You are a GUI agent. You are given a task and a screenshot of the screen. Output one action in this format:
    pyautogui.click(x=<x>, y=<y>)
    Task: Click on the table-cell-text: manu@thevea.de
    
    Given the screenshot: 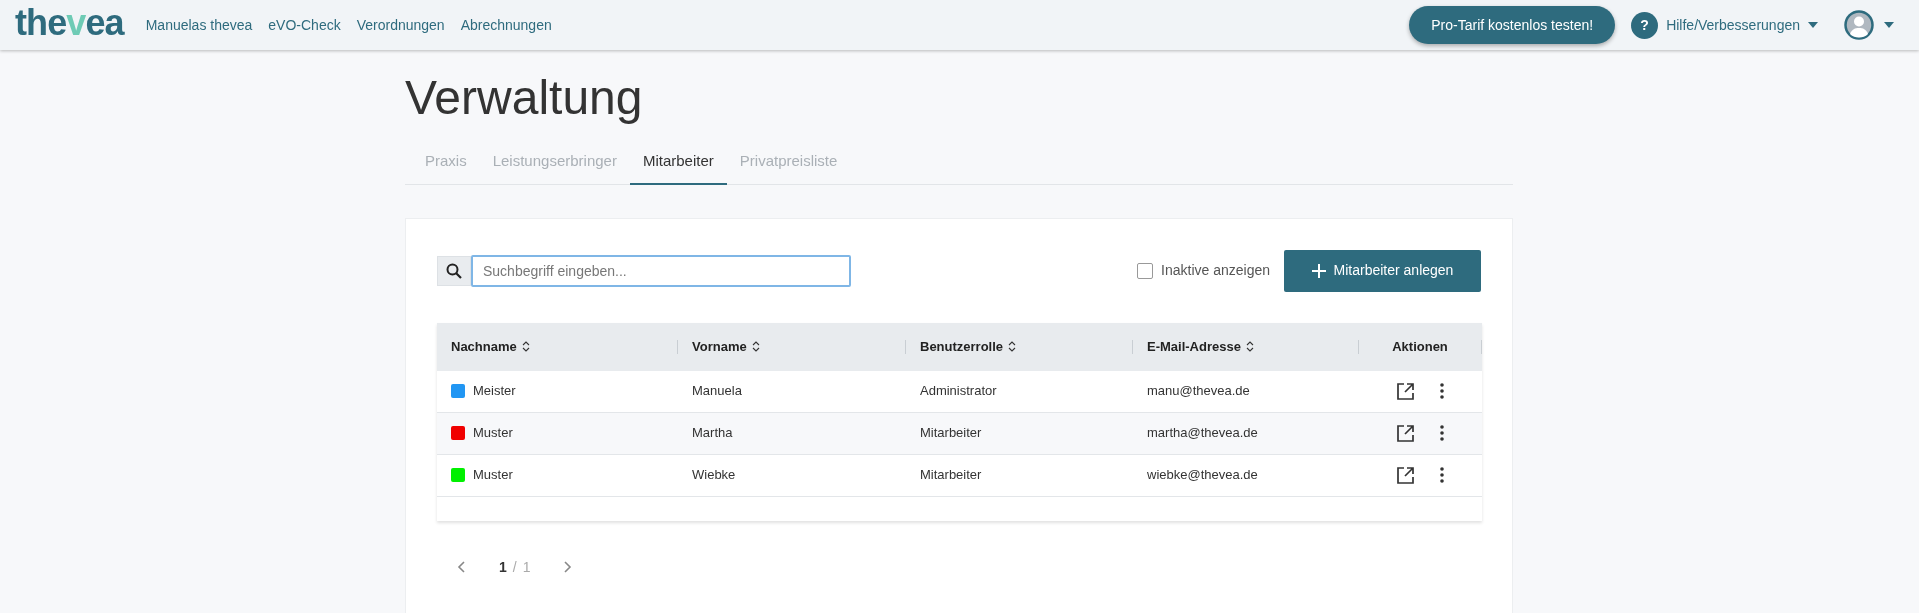 What is the action you would take?
    pyautogui.click(x=1198, y=391)
    